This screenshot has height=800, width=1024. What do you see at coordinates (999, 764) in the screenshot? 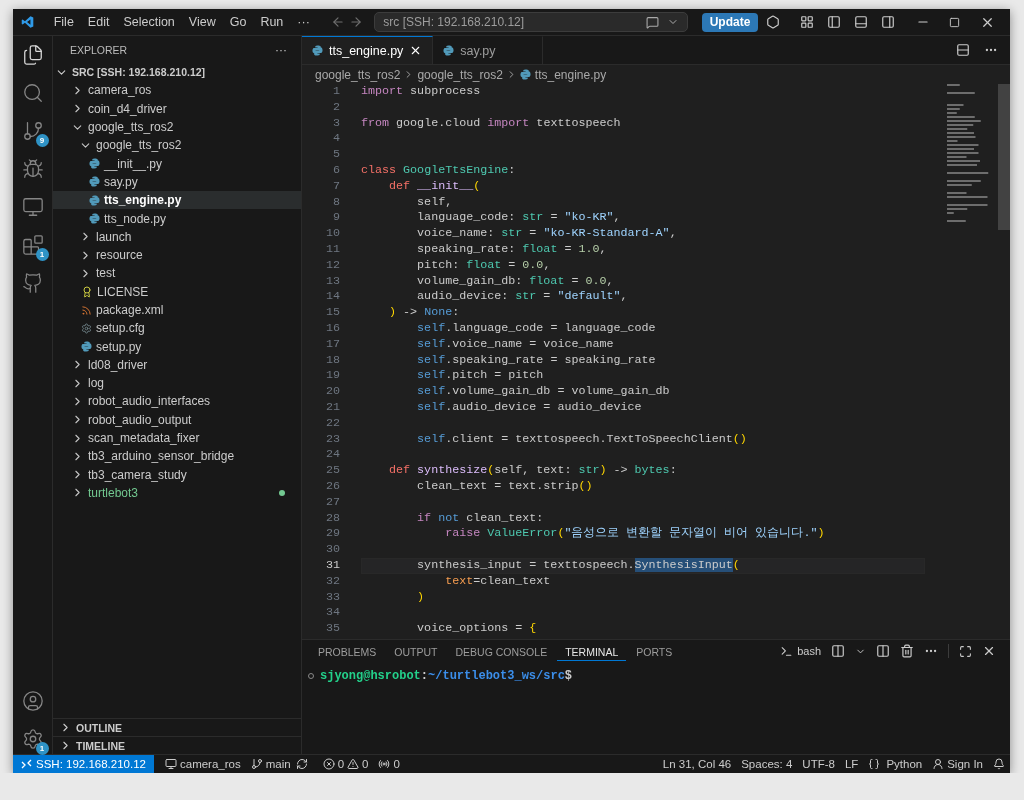
I see `bell-icon` at bounding box center [999, 764].